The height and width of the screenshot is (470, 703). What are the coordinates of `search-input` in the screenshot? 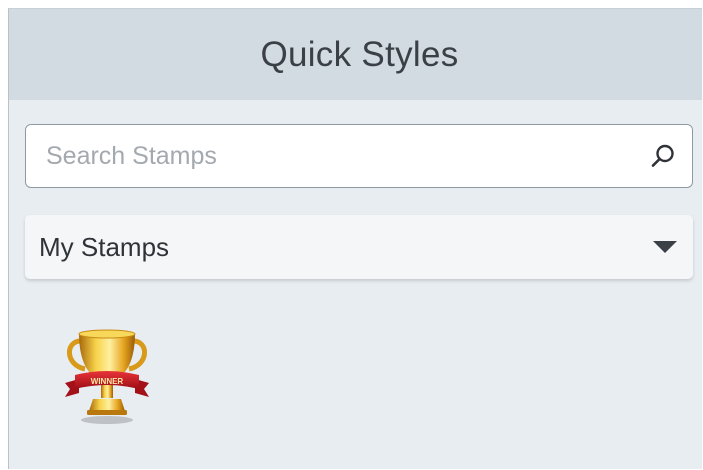 It's located at (337, 156).